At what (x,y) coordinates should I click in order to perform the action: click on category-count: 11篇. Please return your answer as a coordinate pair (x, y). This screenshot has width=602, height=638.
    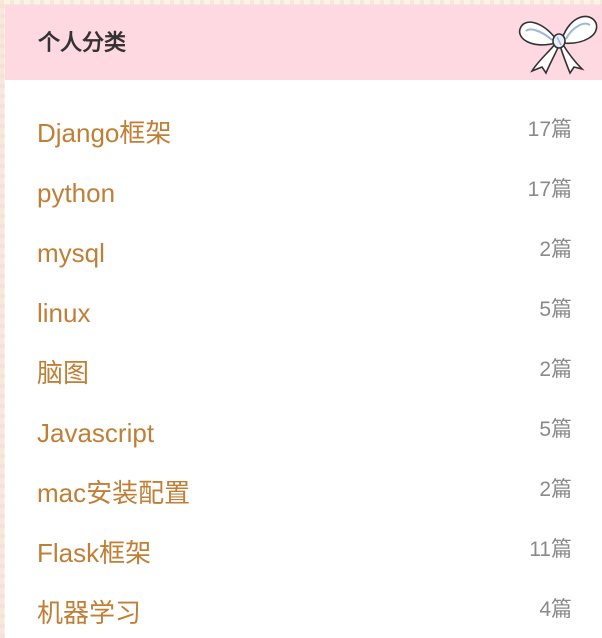
    Looking at the image, I should click on (550, 549).